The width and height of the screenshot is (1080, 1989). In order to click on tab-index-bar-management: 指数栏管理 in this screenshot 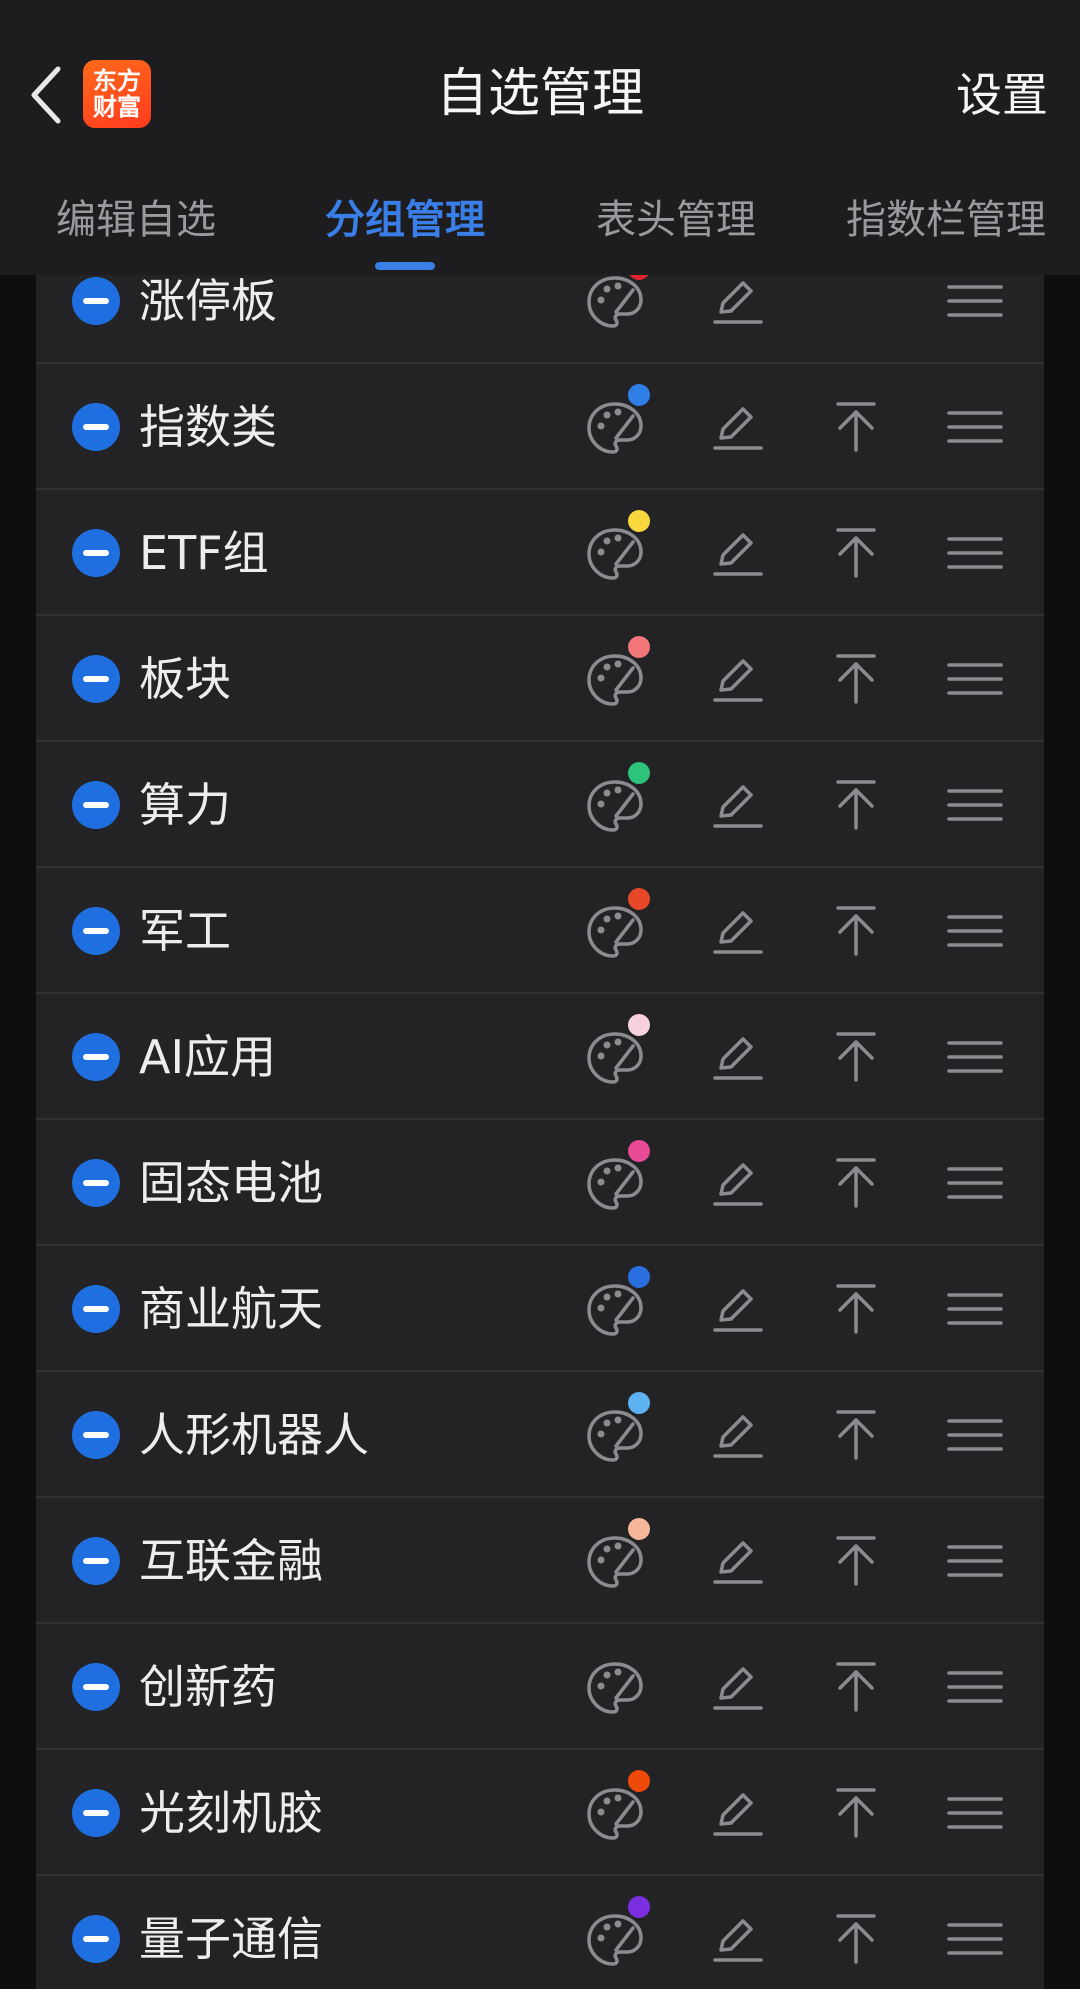, I will do `click(946, 220)`.